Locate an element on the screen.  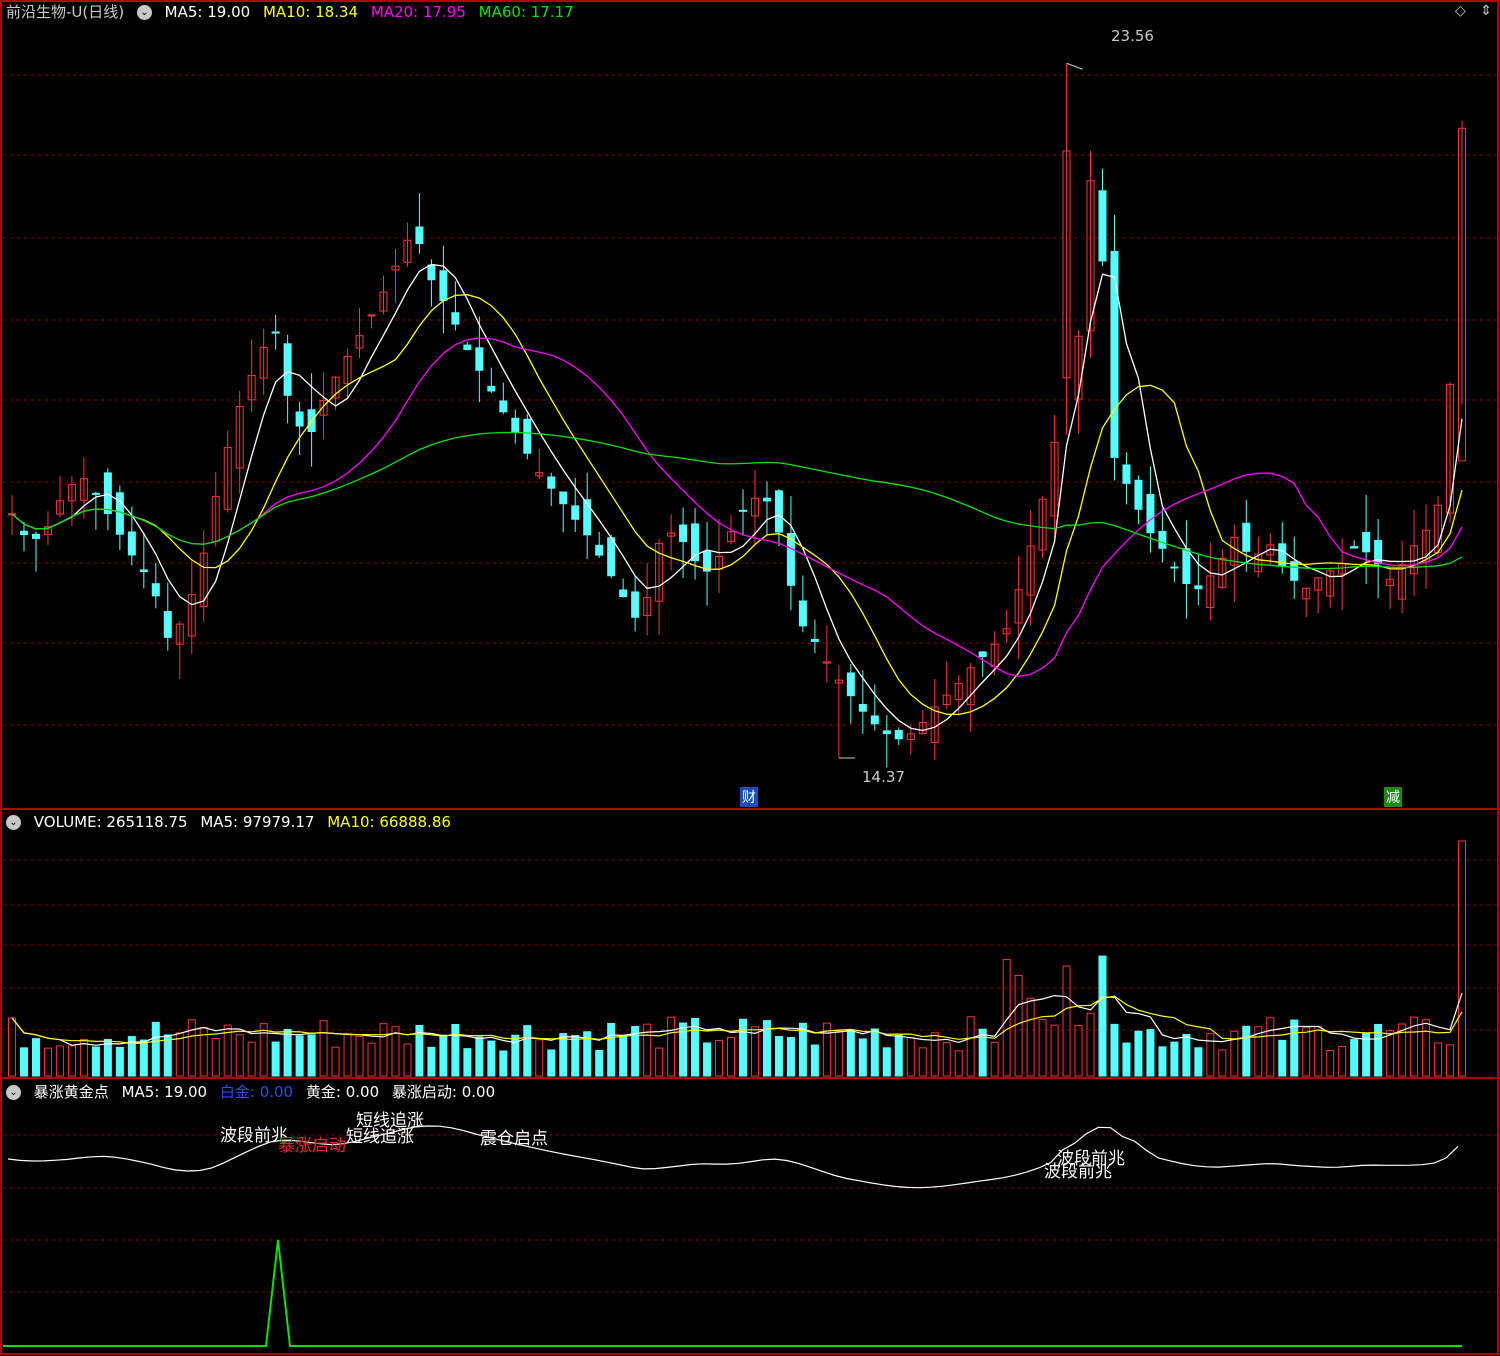
diamond-icon: ◇ is located at coordinates (1460, 11).